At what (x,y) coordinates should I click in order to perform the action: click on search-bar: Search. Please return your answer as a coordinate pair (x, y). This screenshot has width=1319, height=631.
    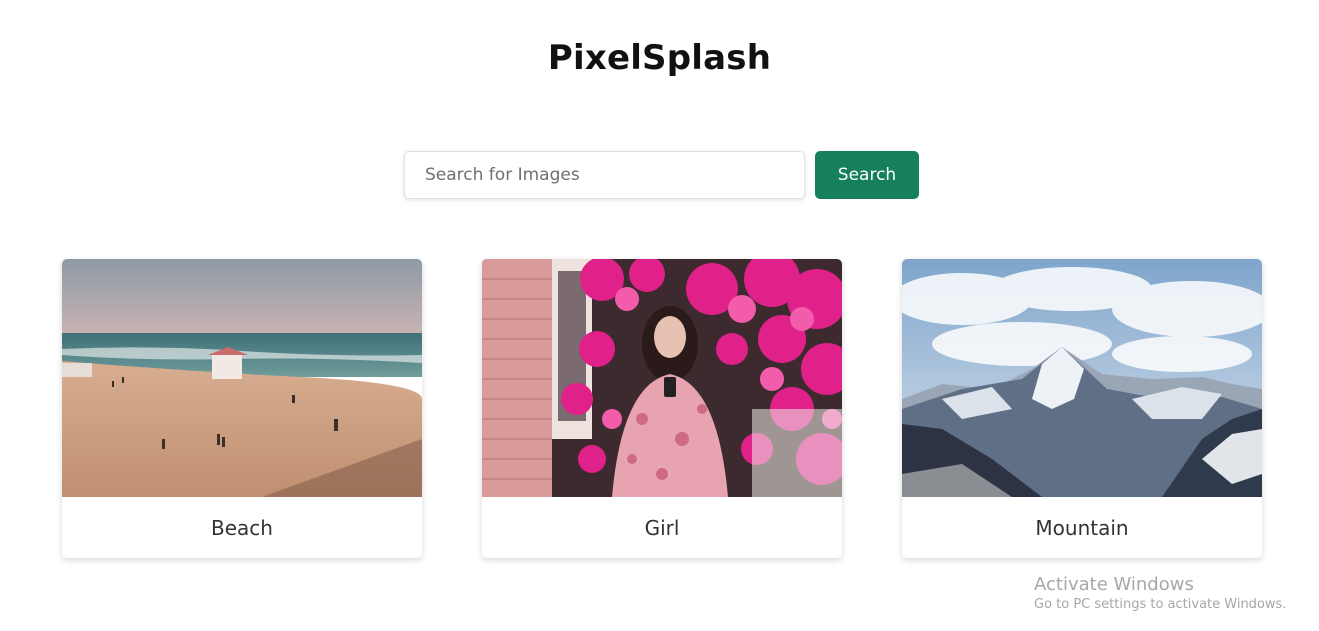
    Looking at the image, I should click on (661, 175).